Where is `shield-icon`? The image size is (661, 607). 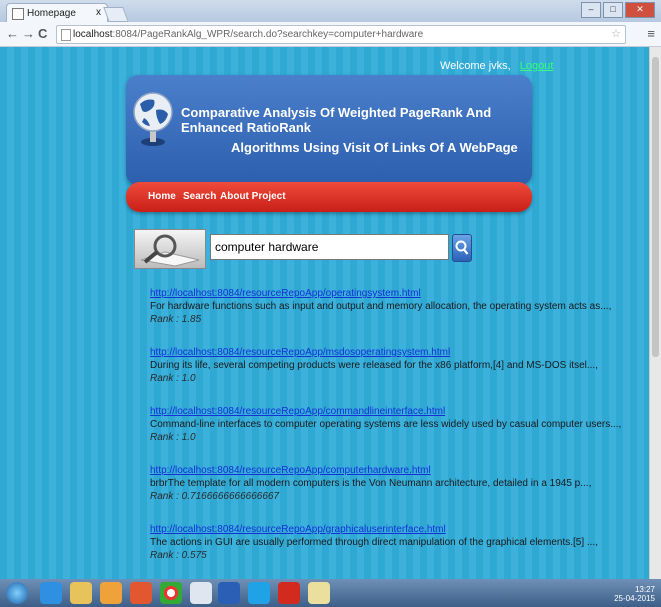 shield-icon is located at coordinates (201, 593).